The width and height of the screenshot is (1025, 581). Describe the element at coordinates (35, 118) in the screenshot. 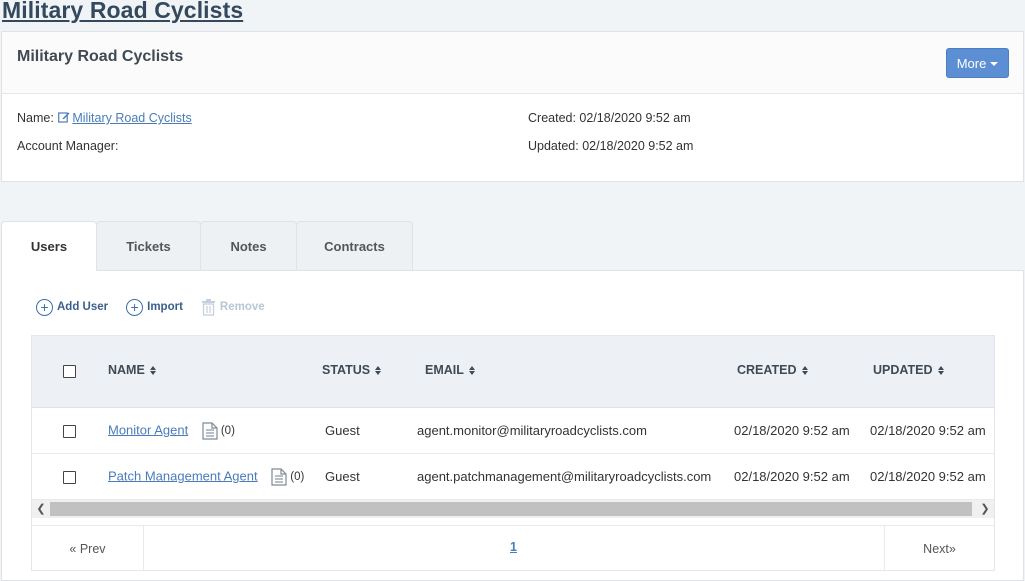

I see `name-label: Name:` at that location.